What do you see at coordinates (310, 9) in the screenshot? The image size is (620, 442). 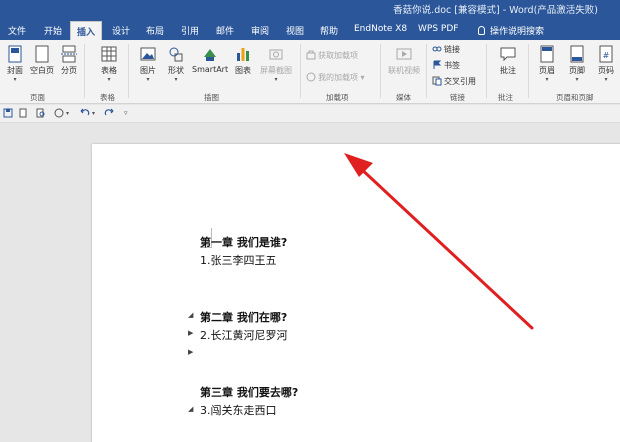 I see `title-bar: 香菇你说.doc [兼容模式] - Word(产品激活失败)` at bounding box center [310, 9].